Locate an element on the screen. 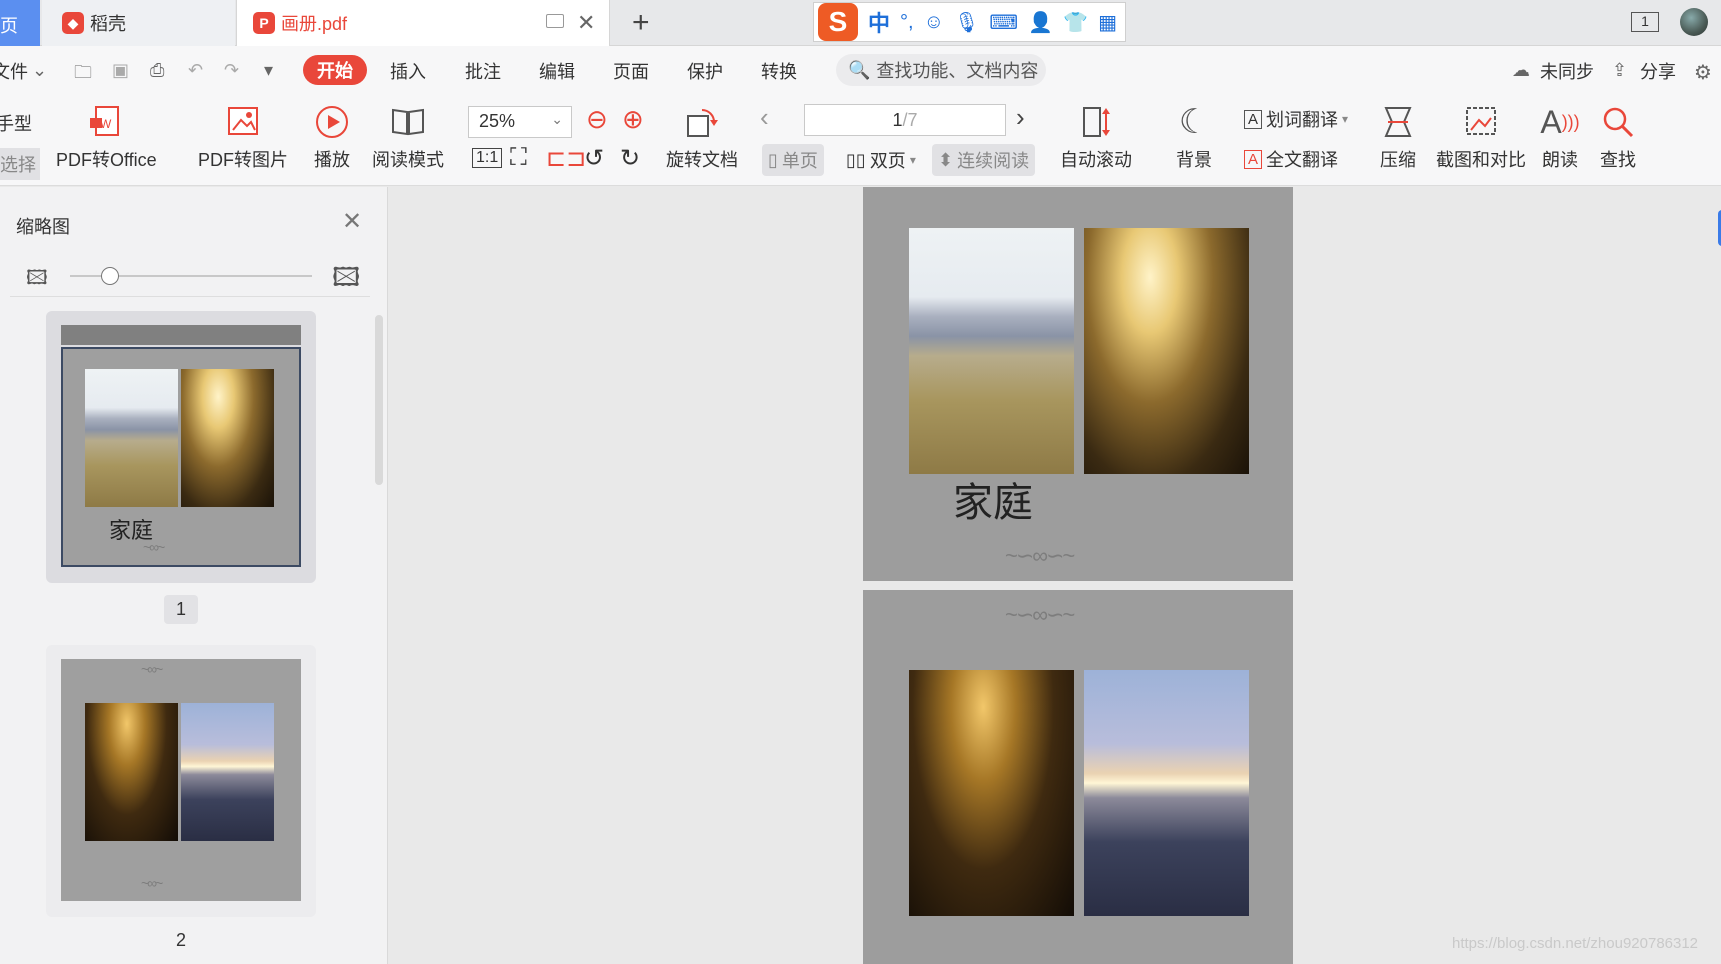  tab-daoke-label: 稻壳 is located at coordinates (108, 24).